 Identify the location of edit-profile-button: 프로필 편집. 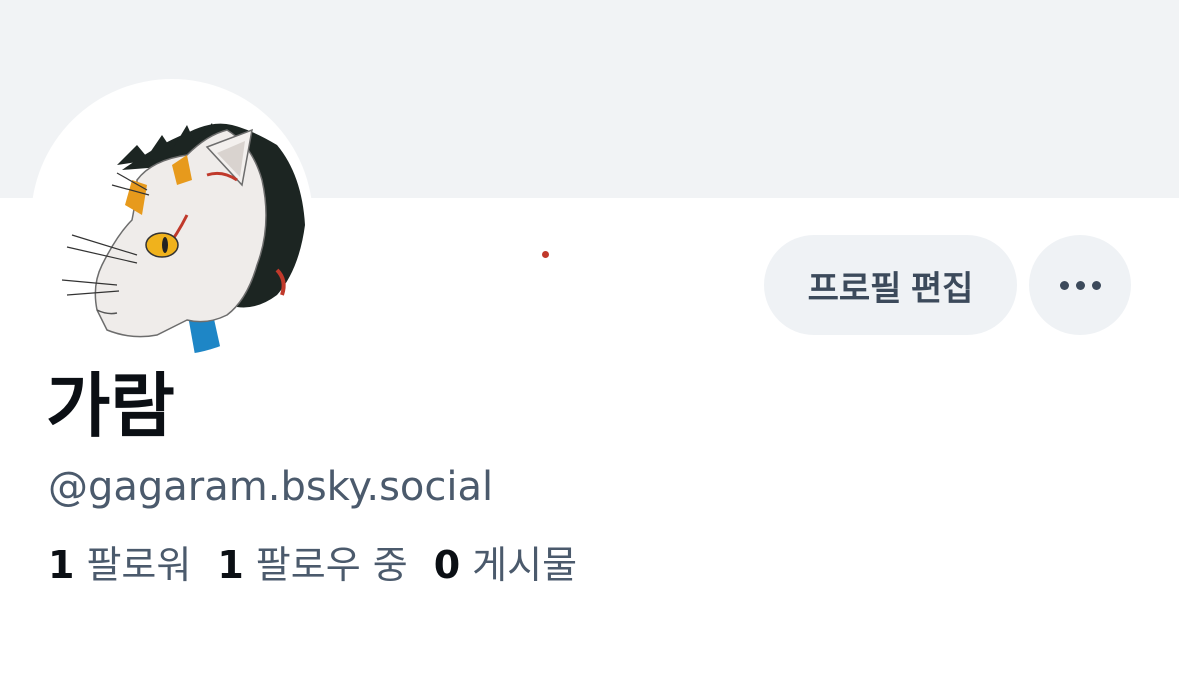
(890, 285).